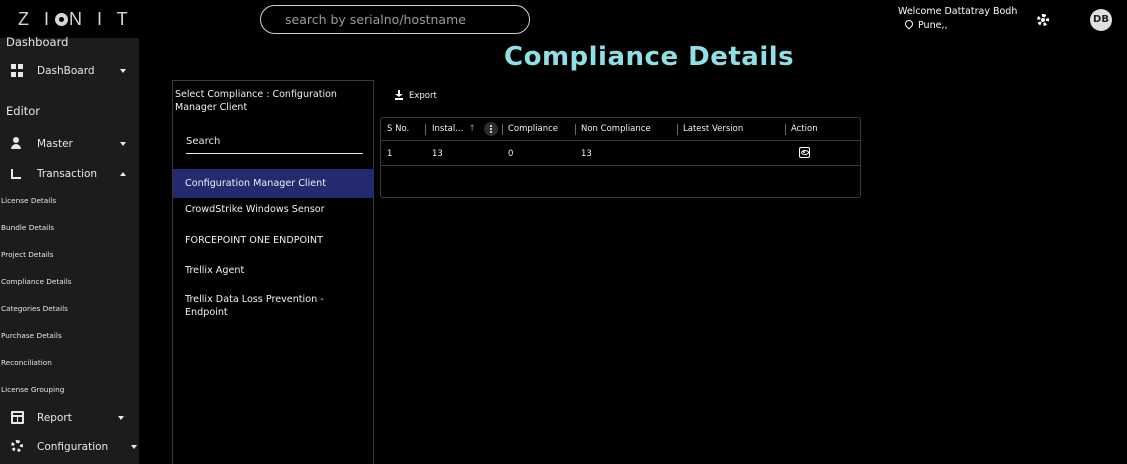  What do you see at coordinates (69, 312) in the screenshot?
I see `sidebar-link-categories-details: Categories Details` at bounding box center [69, 312].